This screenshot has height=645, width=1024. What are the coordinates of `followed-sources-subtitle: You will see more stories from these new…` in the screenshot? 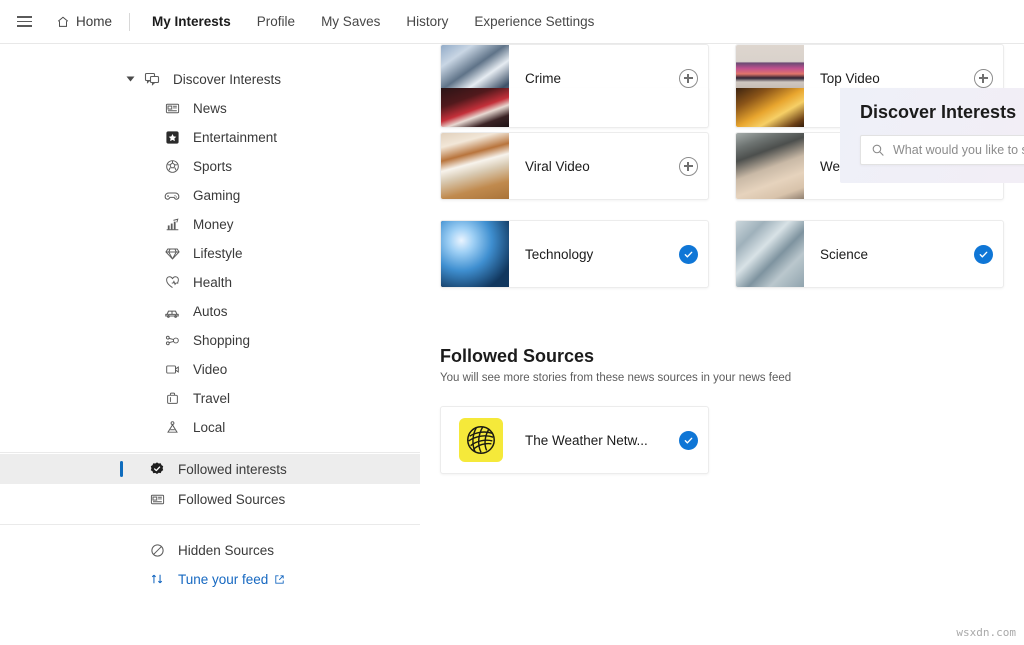 It's located at (616, 378).